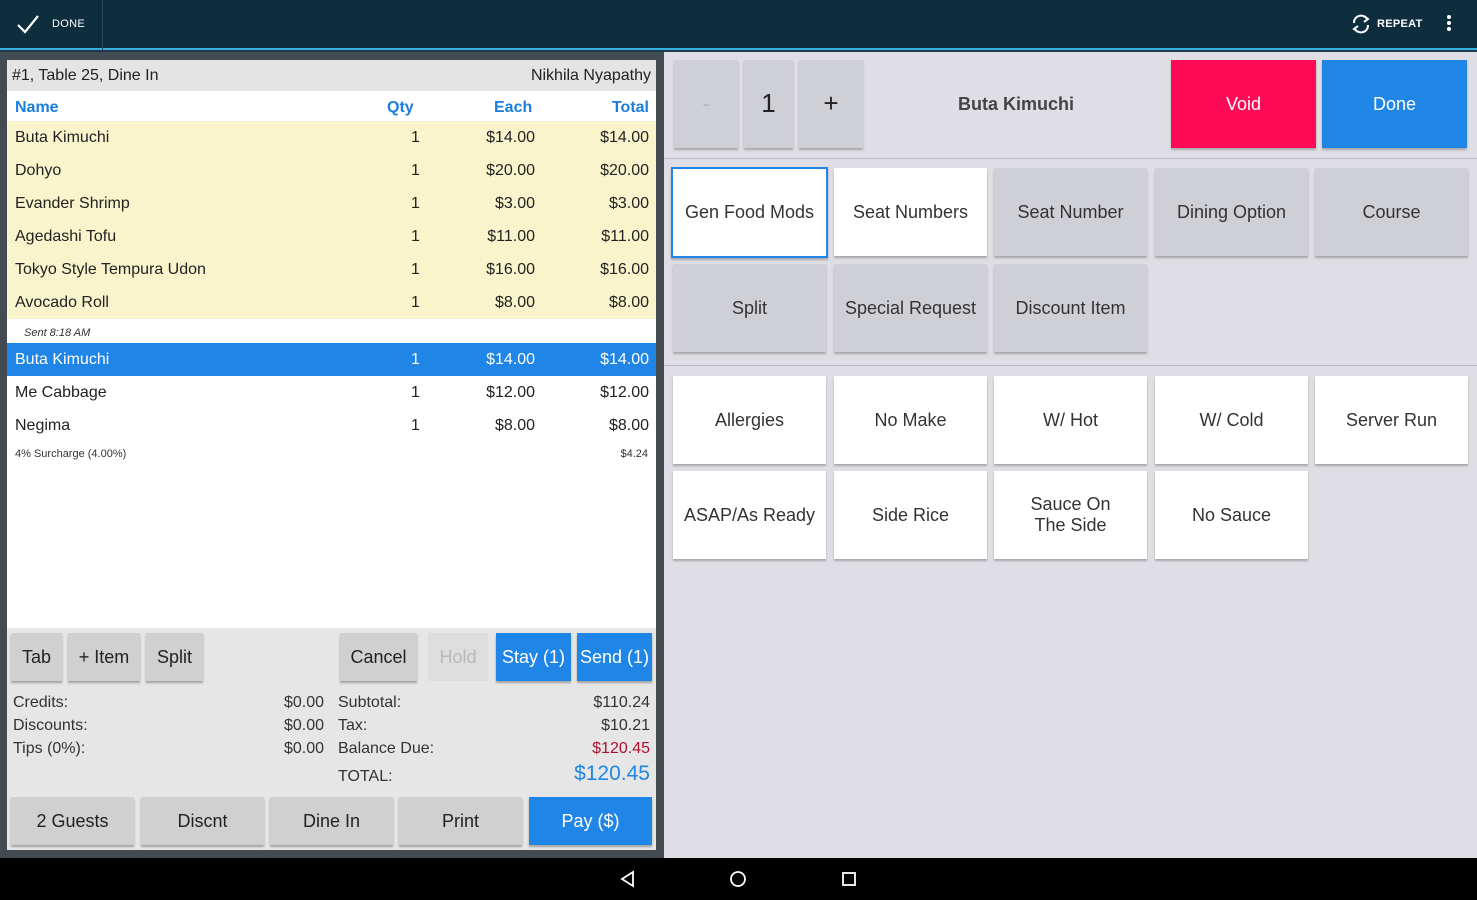 This screenshot has height=900, width=1477. What do you see at coordinates (511, 236) in the screenshot?
I see `item-each: $11.00` at bounding box center [511, 236].